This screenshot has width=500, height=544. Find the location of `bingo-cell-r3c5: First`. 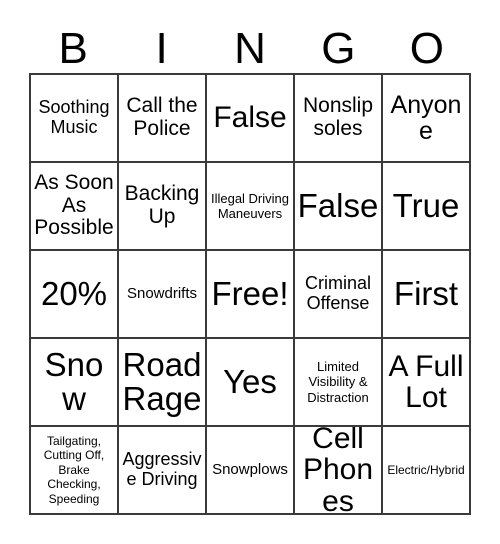

bingo-cell-r3c5: First is located at coordinates (427, 295).